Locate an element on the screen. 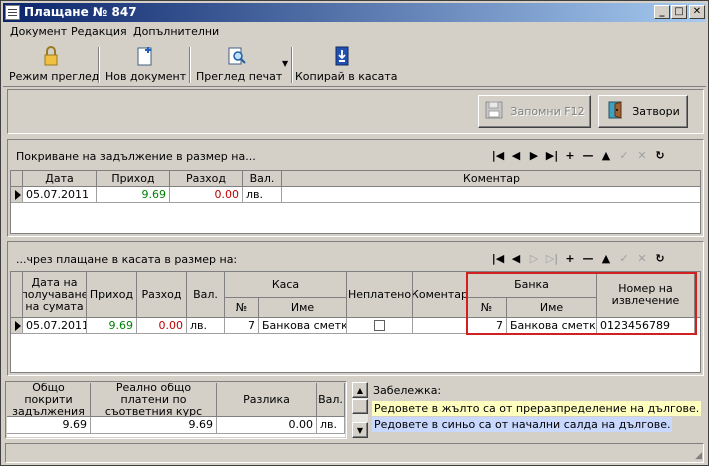 The height and width of the screenshot is (466, 709). scroll-up-icon: ▲ is located at coordinates (360, 390).